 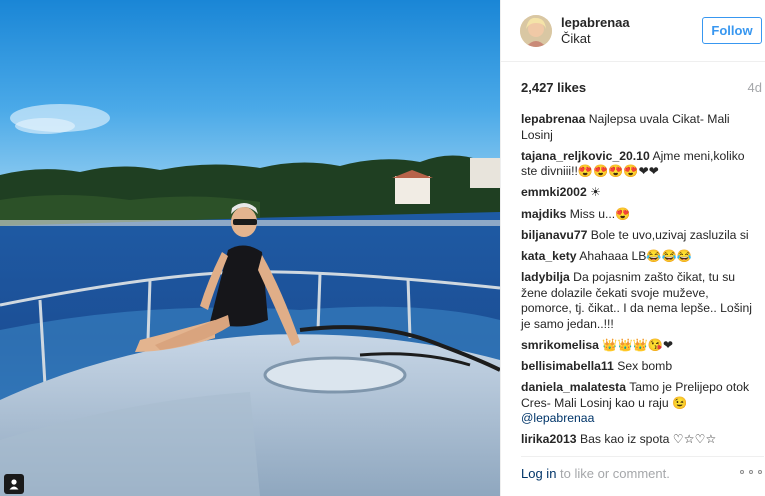 What do you see at coordinates (640, 215) in the screenshot?
I see `comment: majdiks Miss u...😍` at bounding box center [640, 215].